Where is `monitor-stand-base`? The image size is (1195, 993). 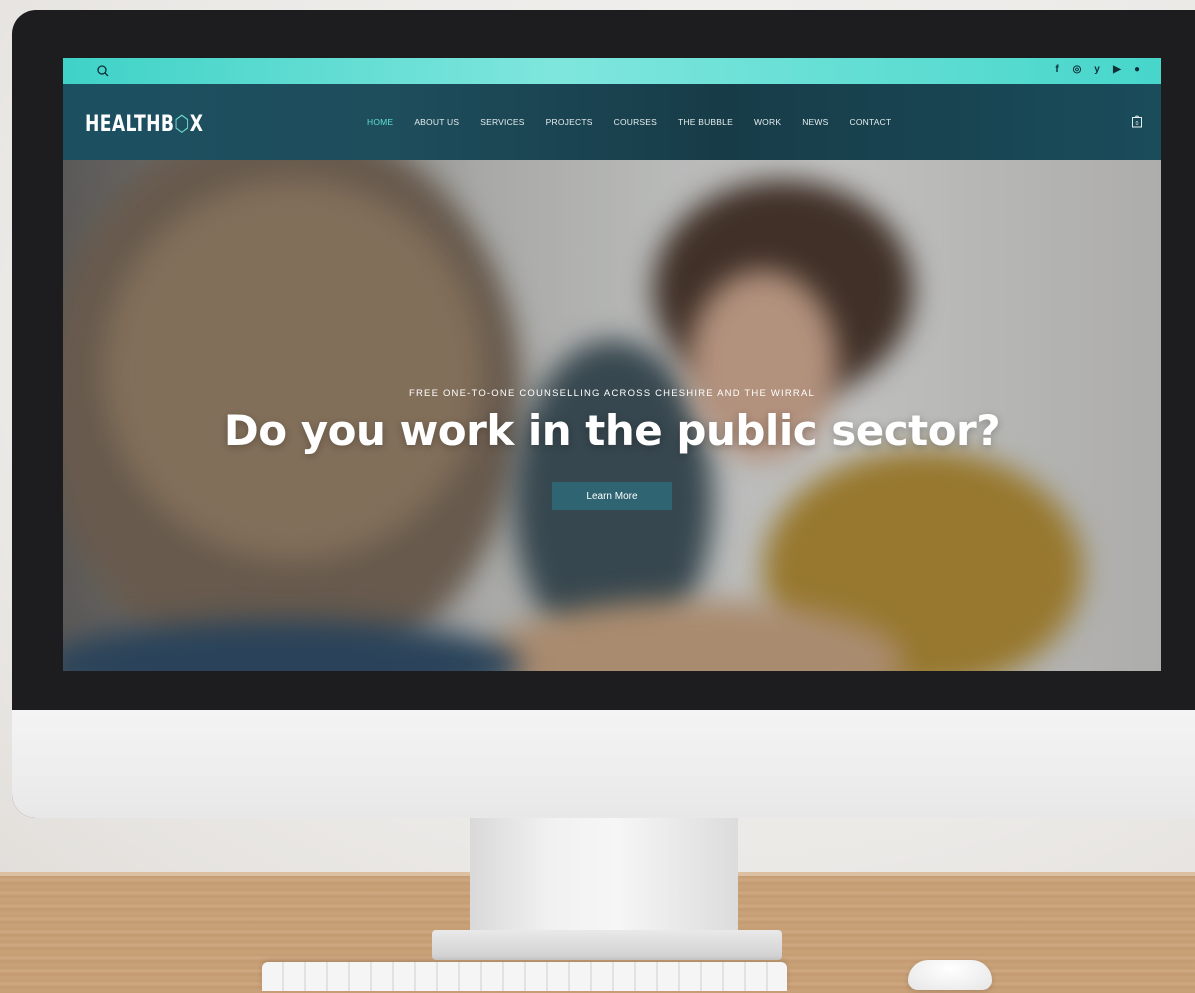 monitor-stand-base is located at coordinates (607, 945).